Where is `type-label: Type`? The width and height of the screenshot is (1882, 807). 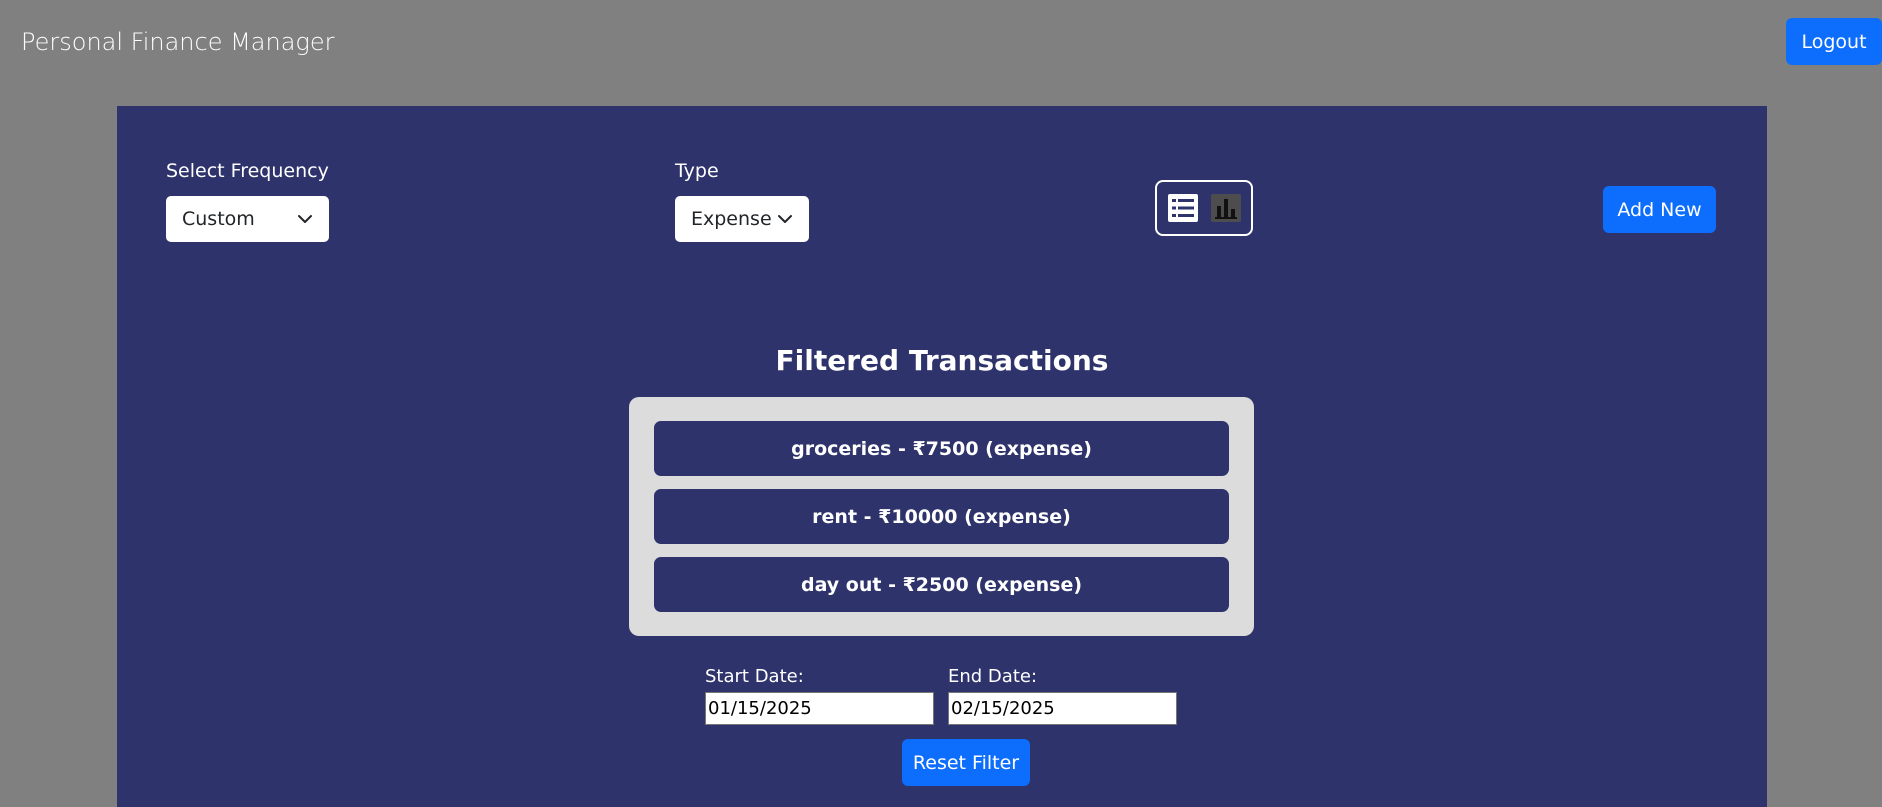 type-label: Type is located at coordinates (697, 171).